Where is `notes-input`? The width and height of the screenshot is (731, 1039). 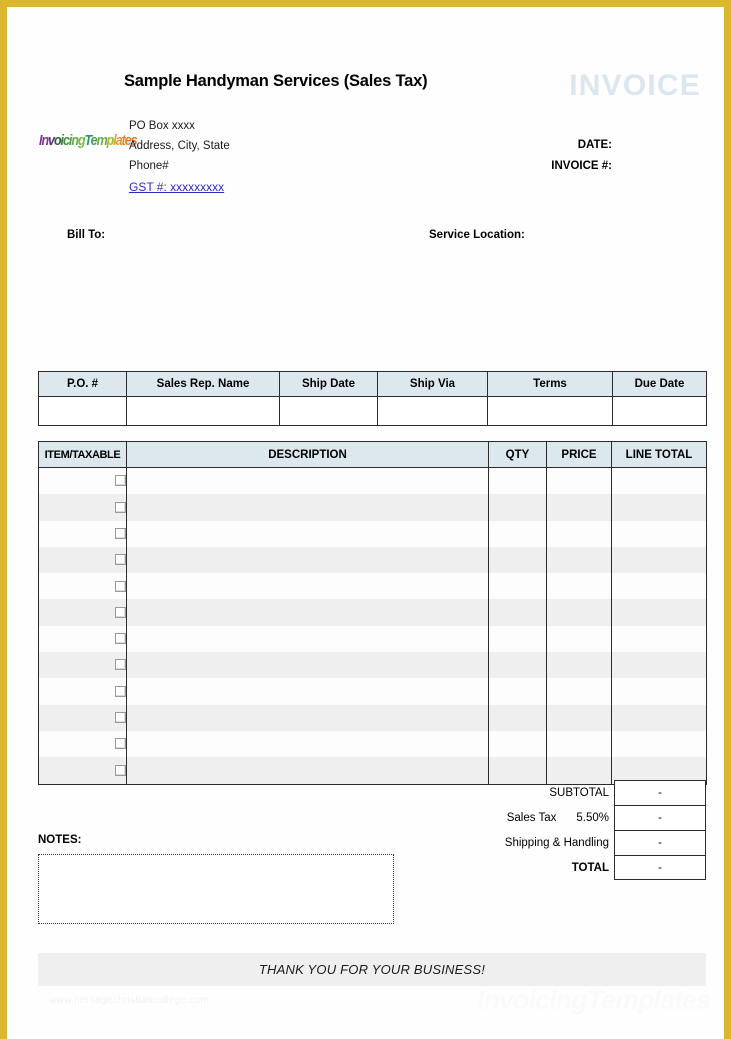
notes-input is located at coordinates (216, 889).